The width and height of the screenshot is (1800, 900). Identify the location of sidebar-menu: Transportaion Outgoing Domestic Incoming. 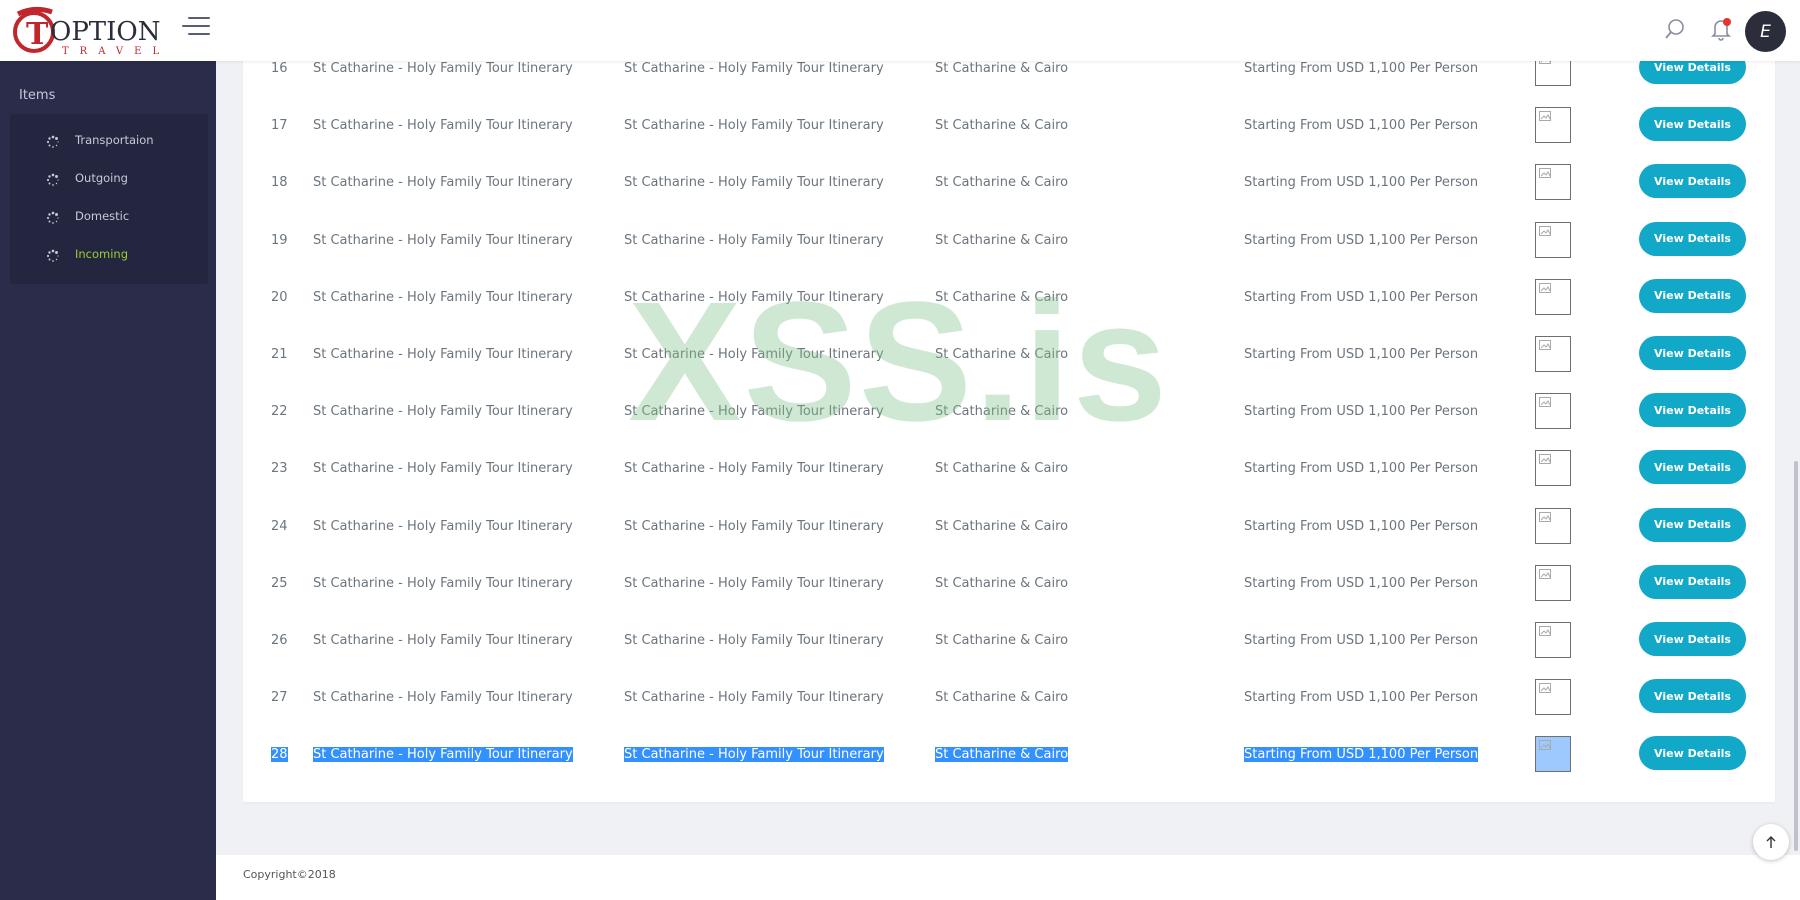
(109, 199).